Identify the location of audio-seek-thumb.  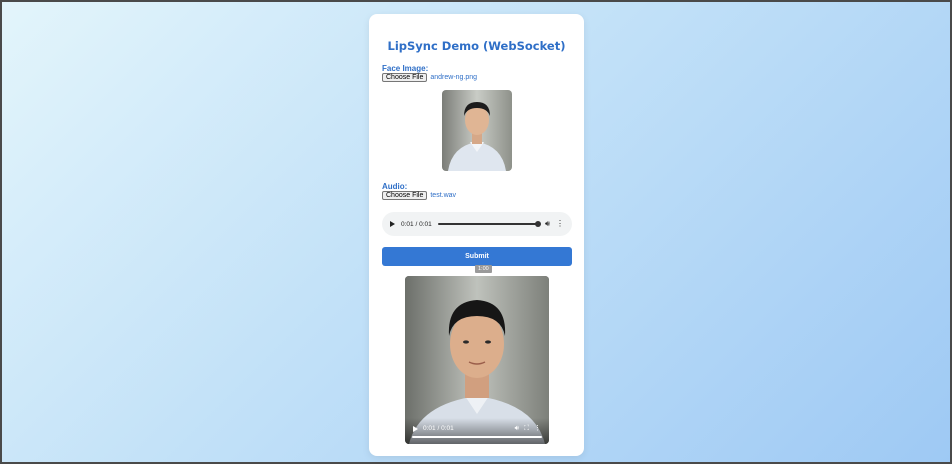
(537, 224).